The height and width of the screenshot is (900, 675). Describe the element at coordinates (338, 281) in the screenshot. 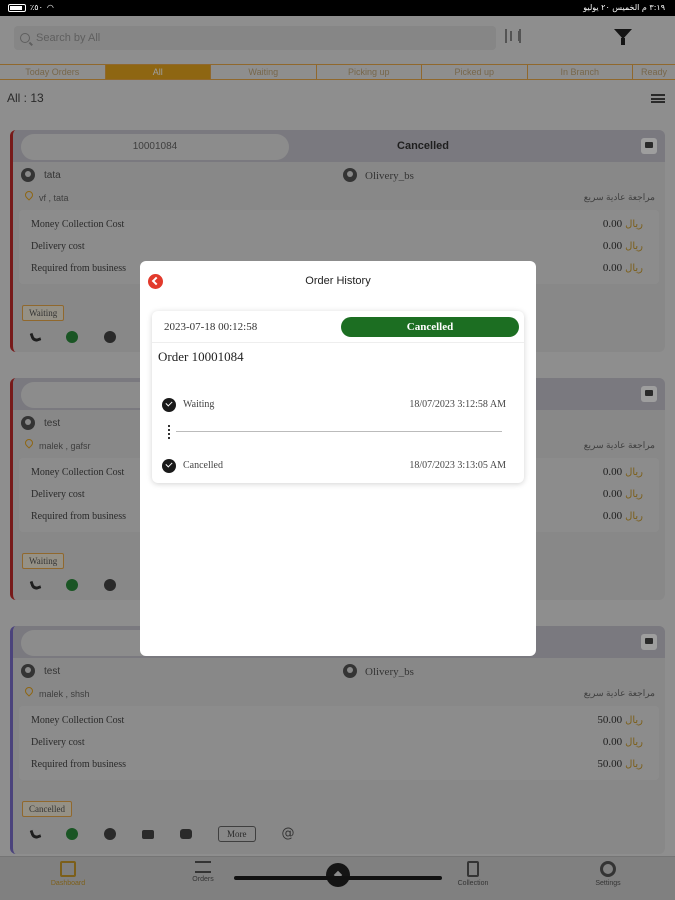

I see `modal-title: Order History` at that location.